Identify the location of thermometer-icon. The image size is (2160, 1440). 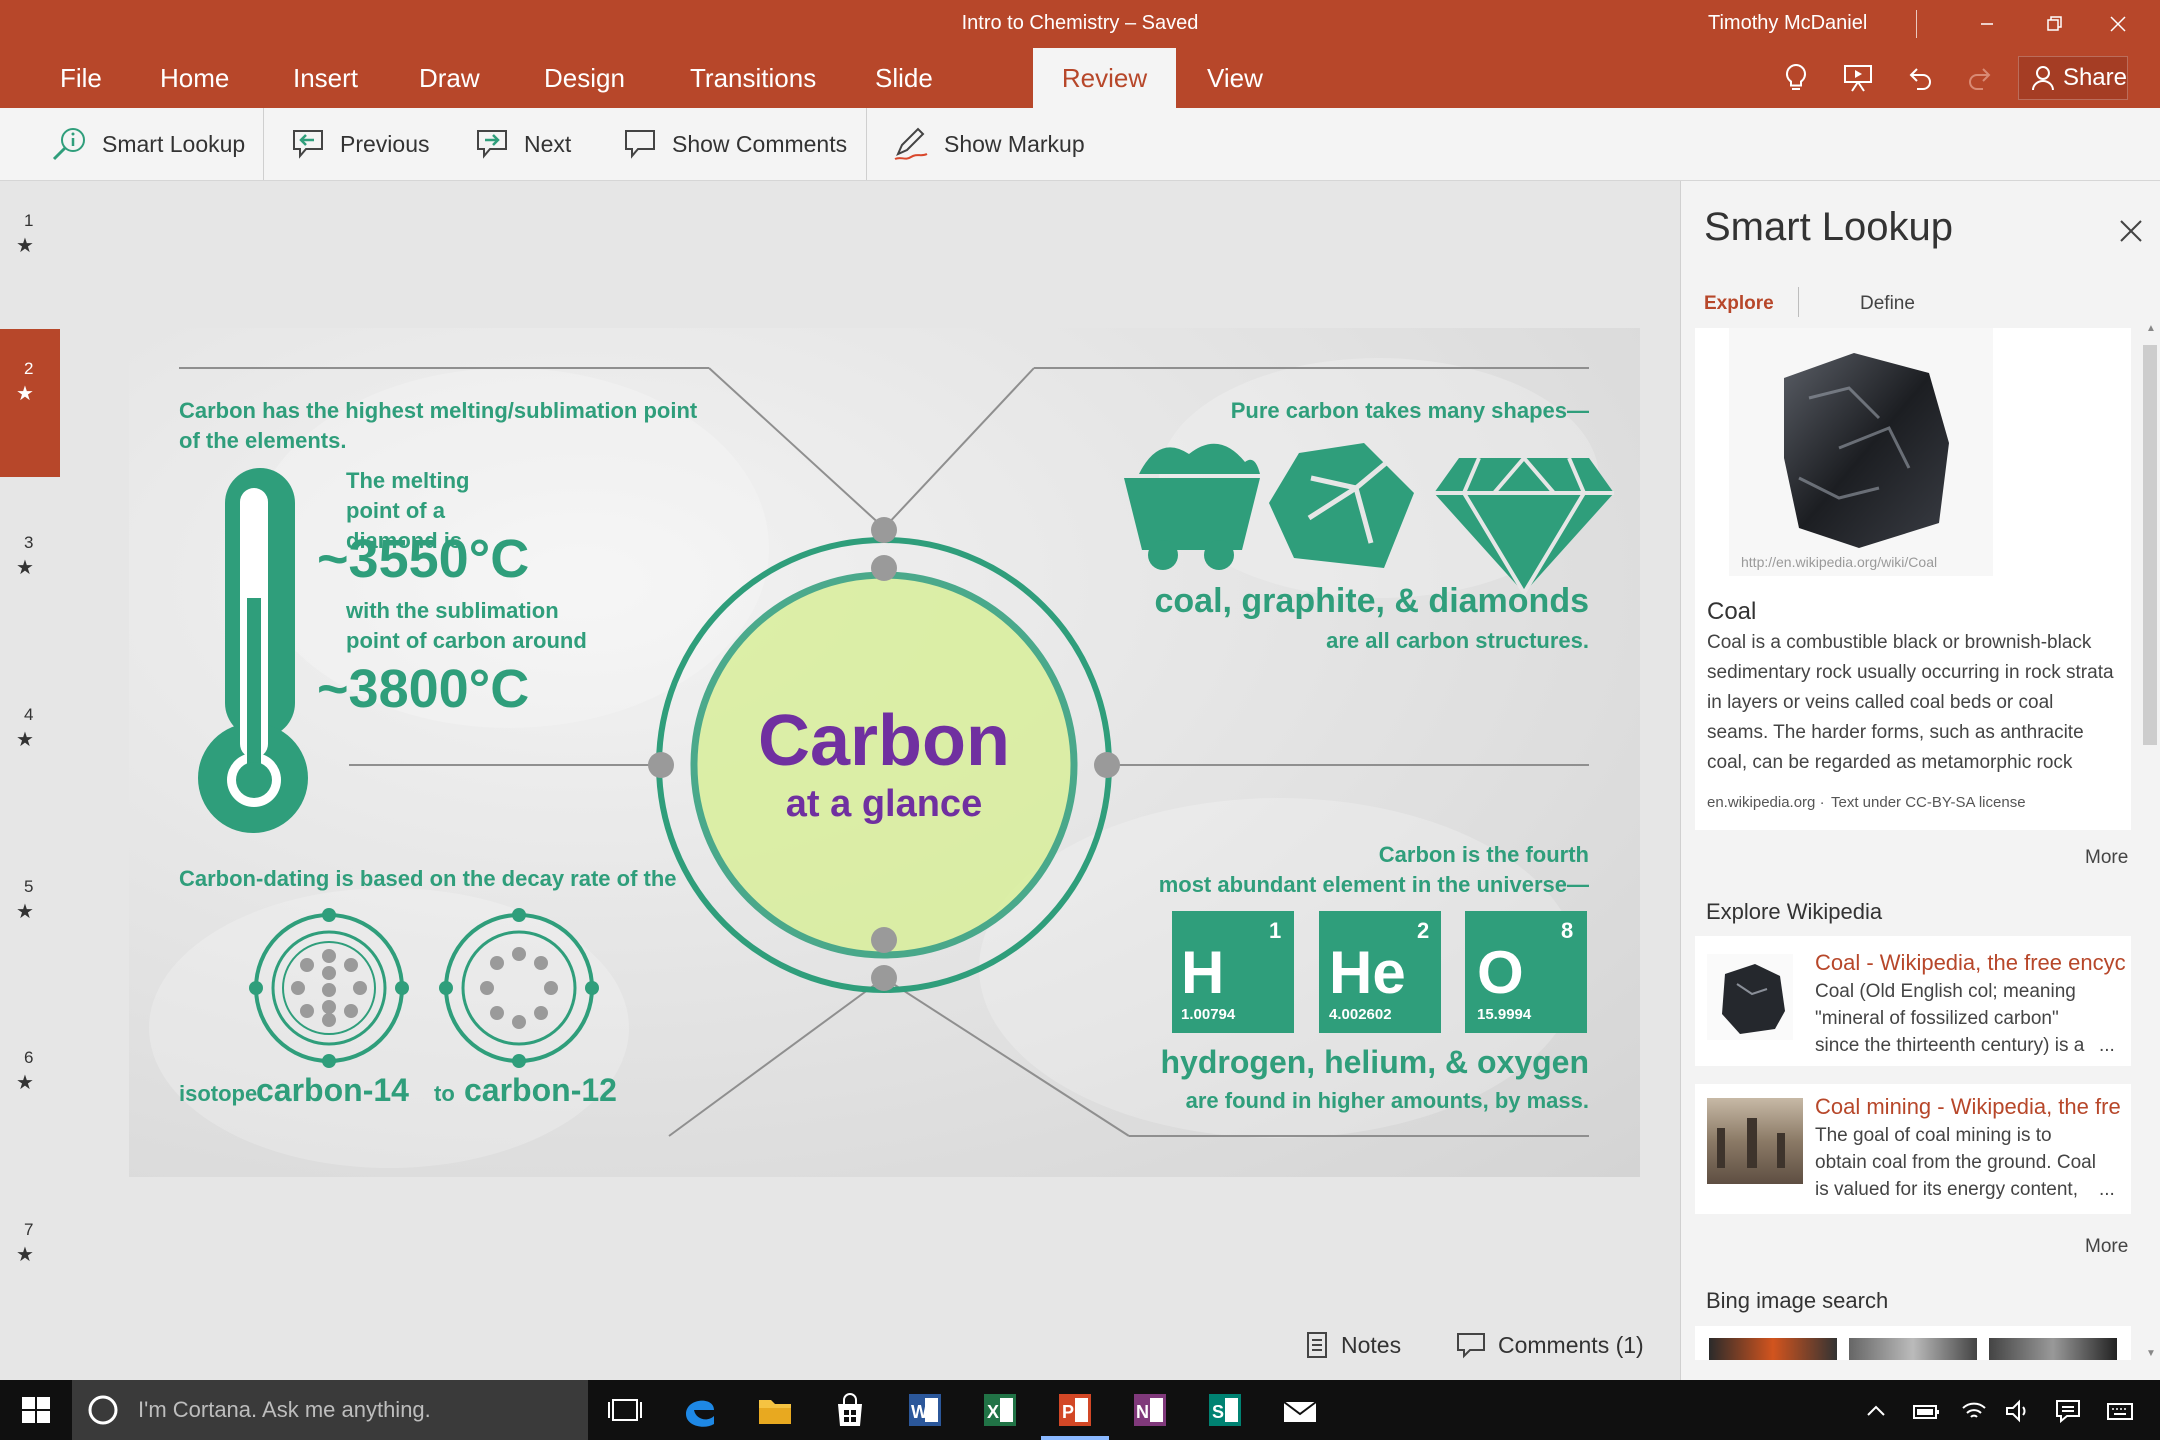
(253, 650).